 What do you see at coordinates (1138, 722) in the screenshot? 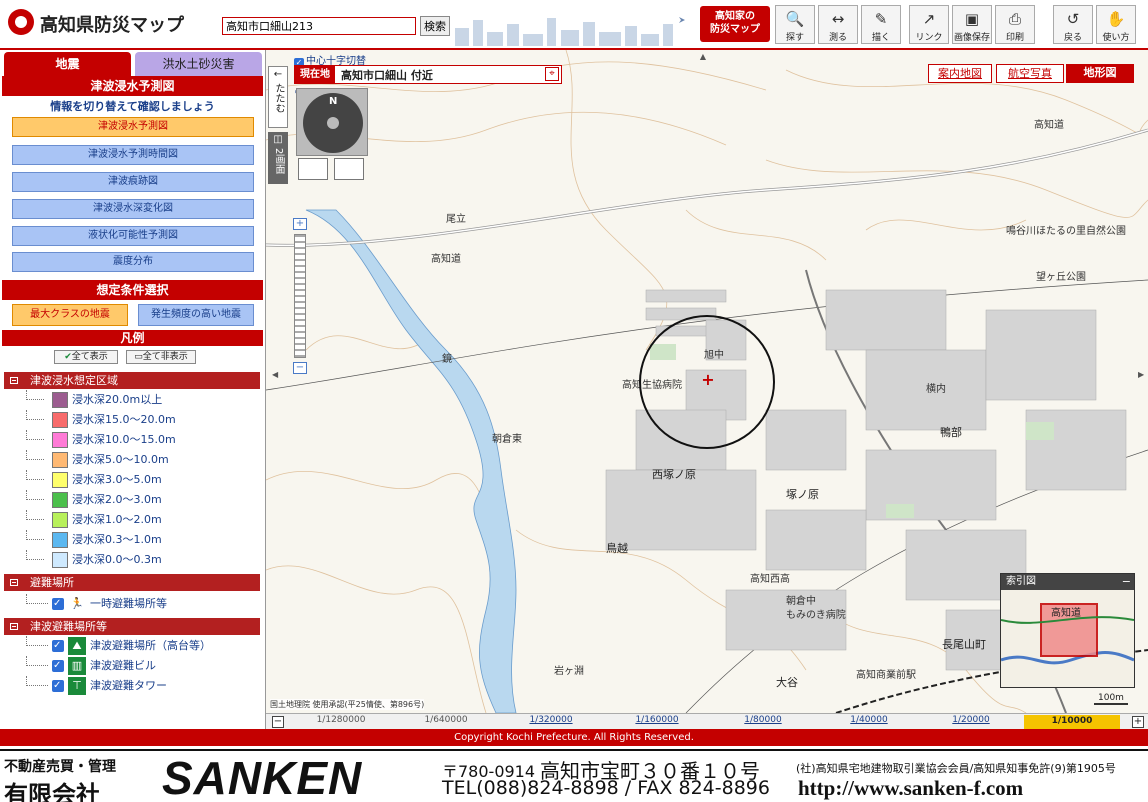
I see `zoom-in-scale-icon: +` at bounding box center [1138, 722].